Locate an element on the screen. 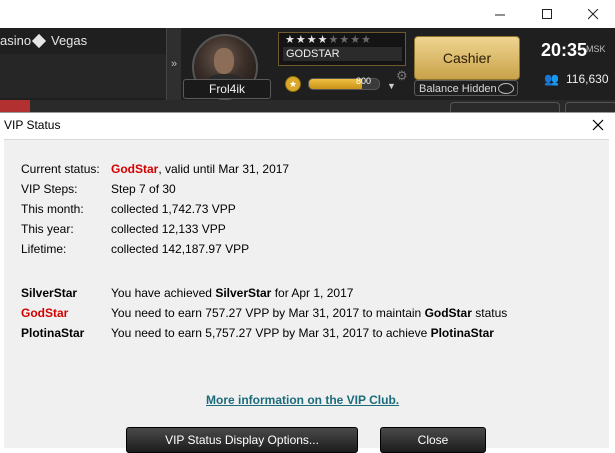  this-month-label: This month: is located at coordinates (52, 209).